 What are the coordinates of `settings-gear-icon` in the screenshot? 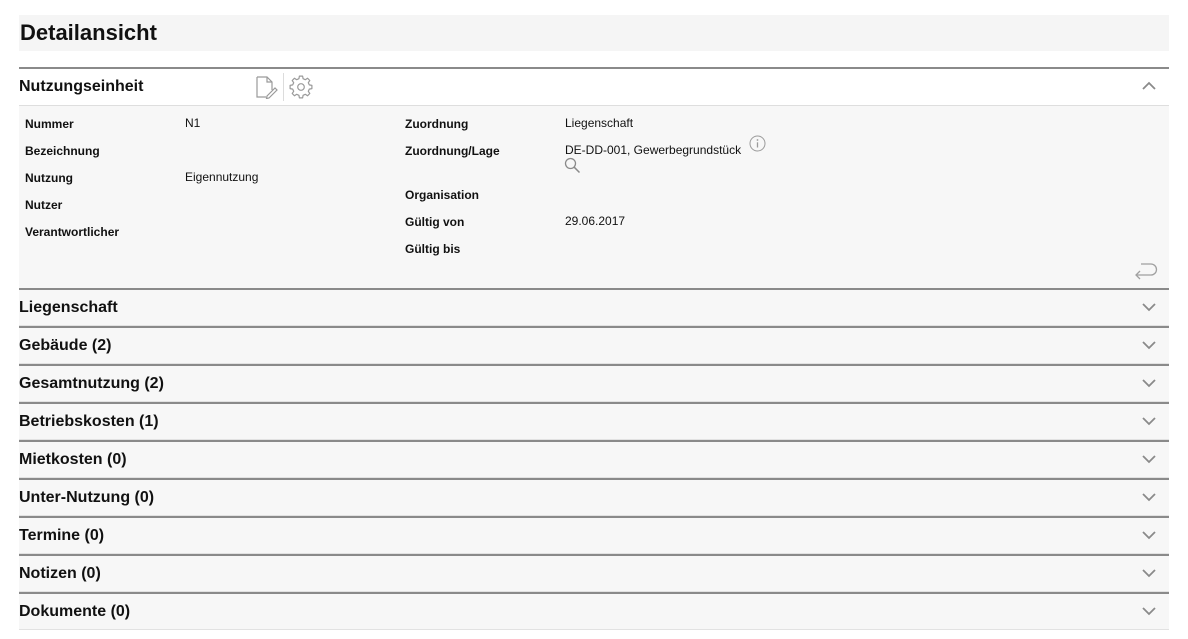 It's located at (301, 87).